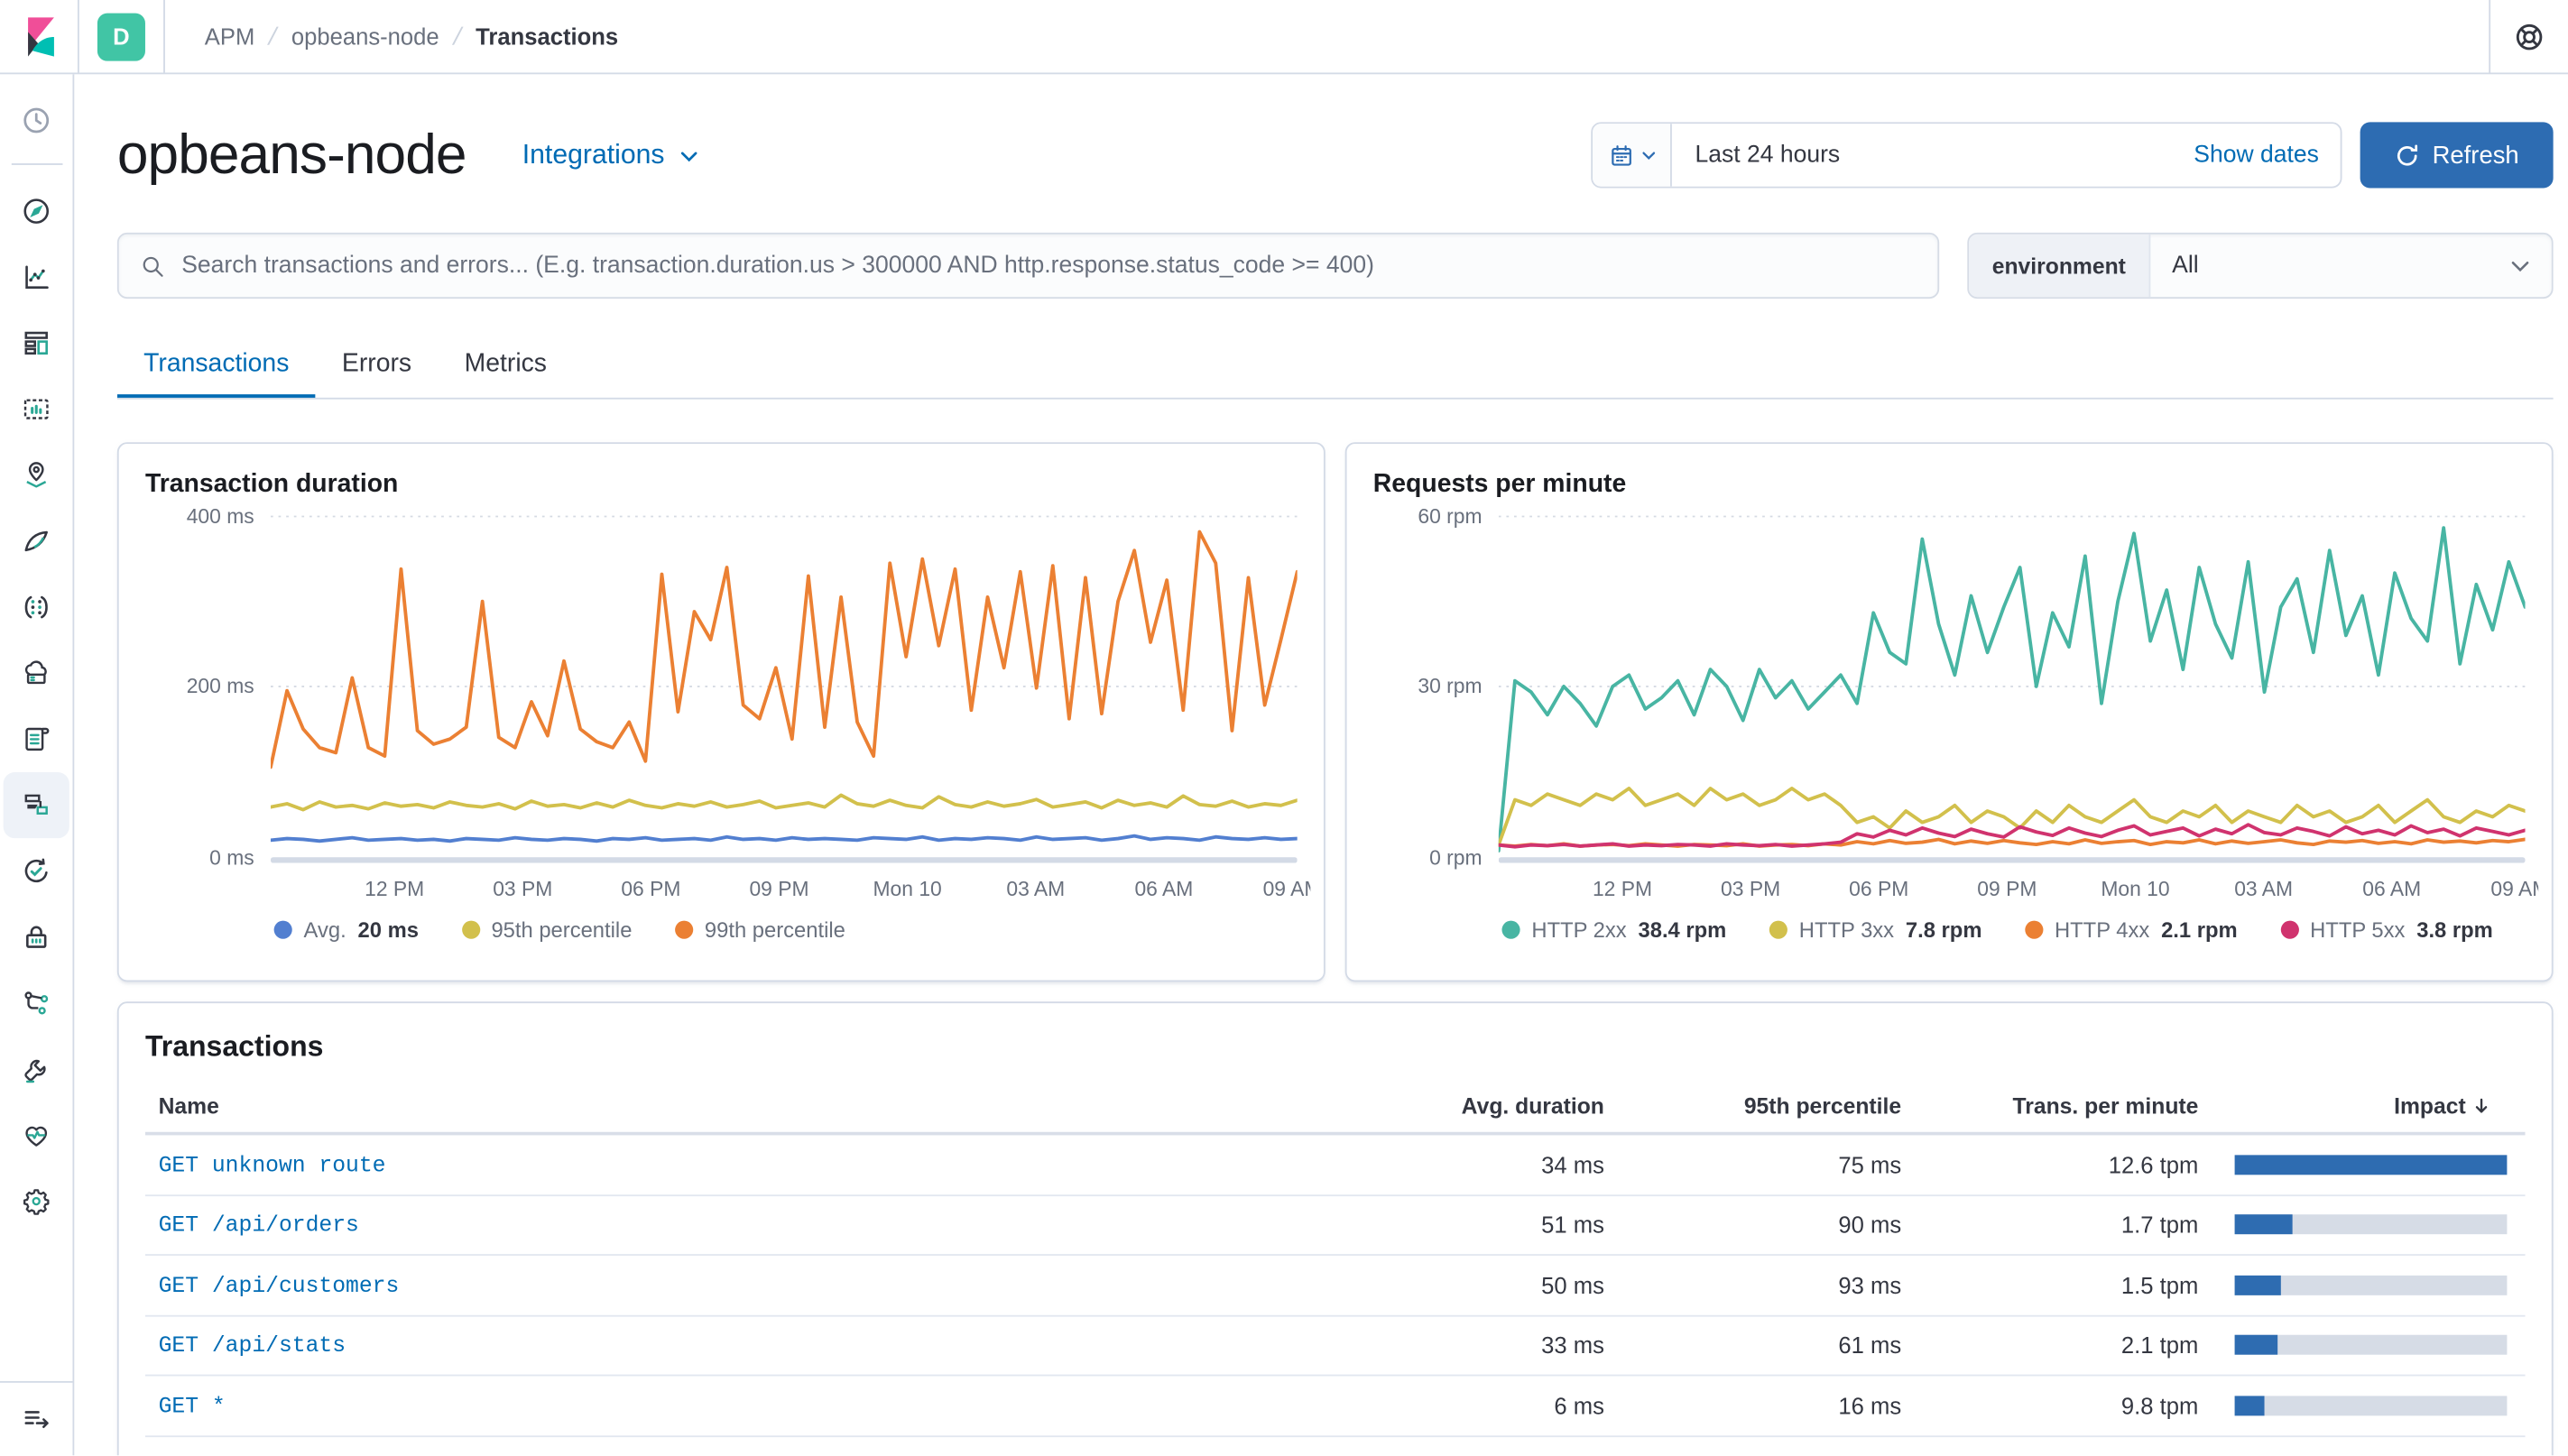 The width and height of the screenshot is (2568, 1456). I want to click on breadcrumb-item-transactions: Transactions, so click(547, 36).